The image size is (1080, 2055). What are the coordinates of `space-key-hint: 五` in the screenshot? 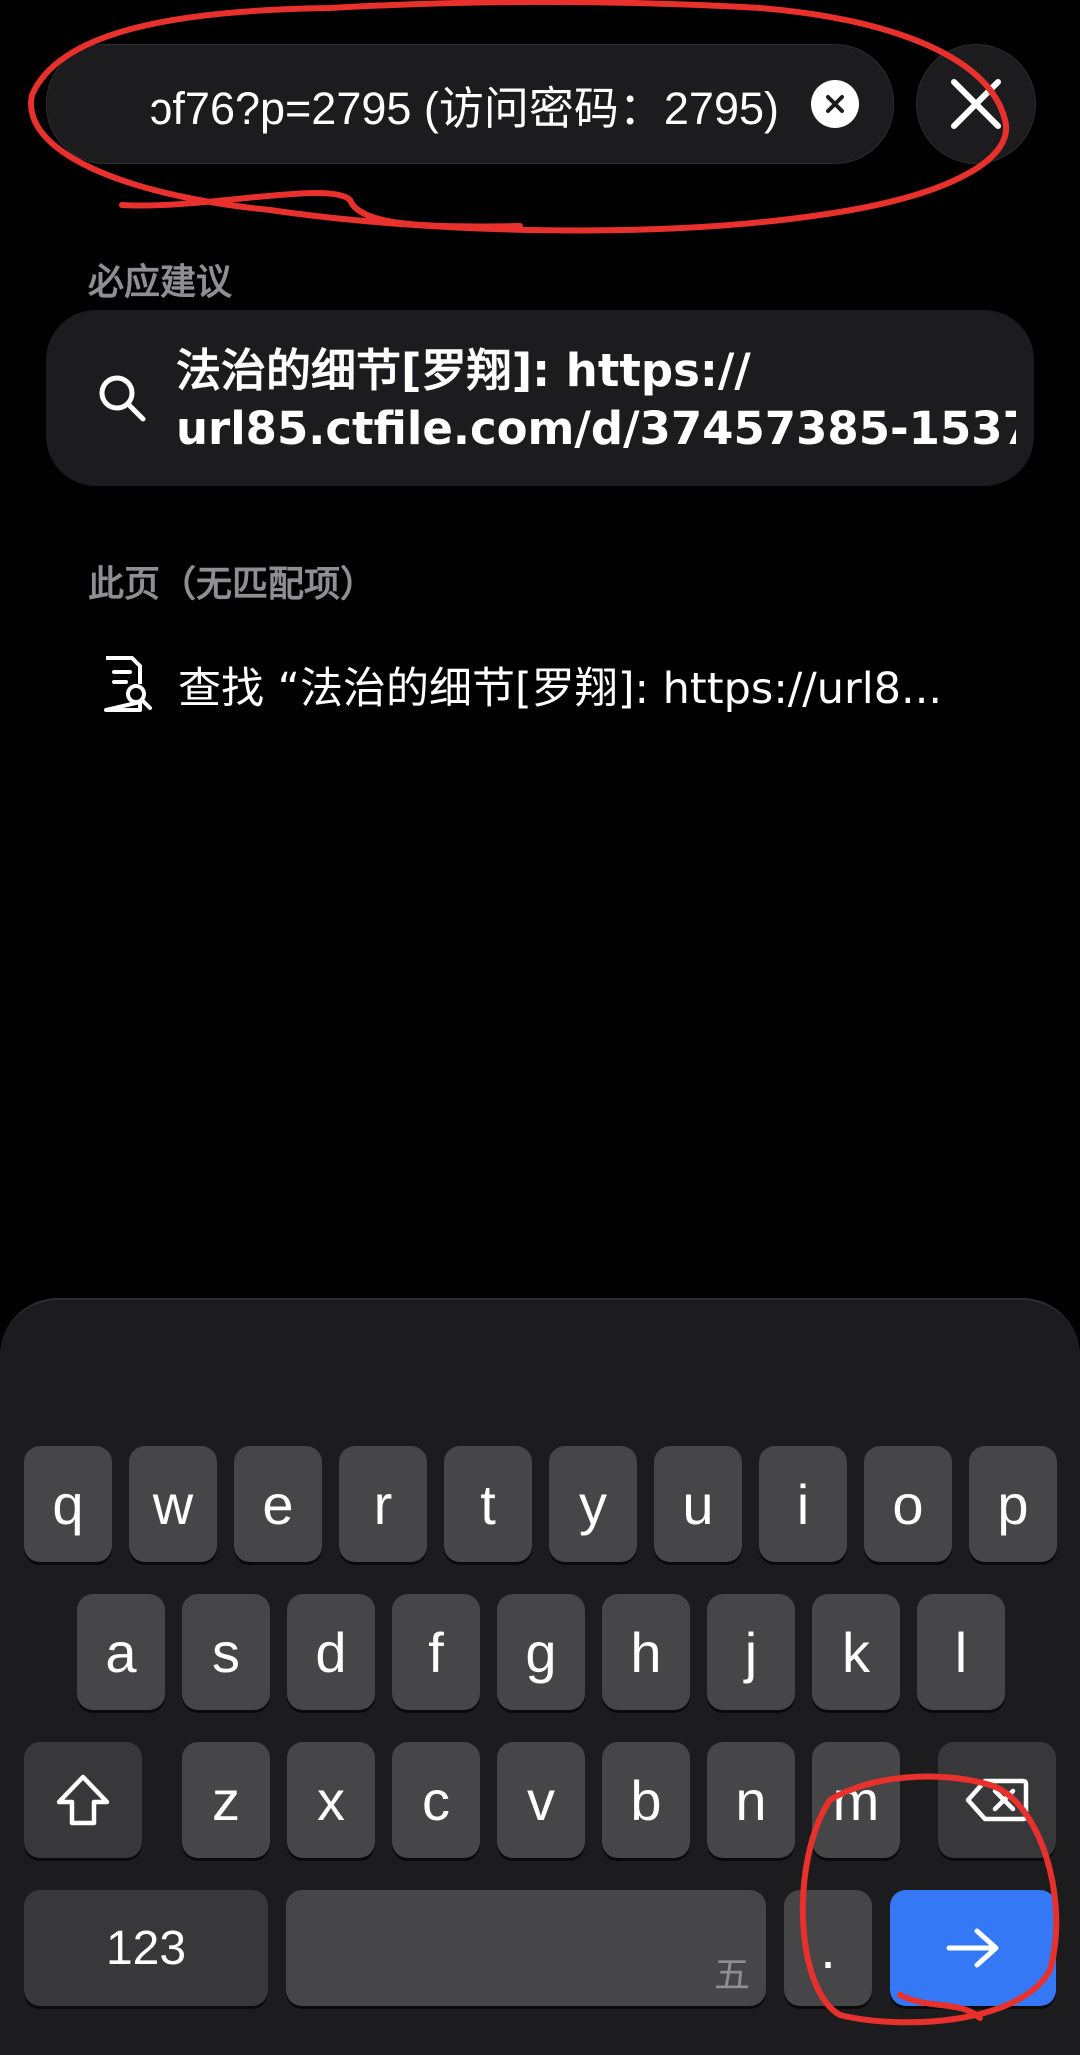 It's located at (731, 1975).